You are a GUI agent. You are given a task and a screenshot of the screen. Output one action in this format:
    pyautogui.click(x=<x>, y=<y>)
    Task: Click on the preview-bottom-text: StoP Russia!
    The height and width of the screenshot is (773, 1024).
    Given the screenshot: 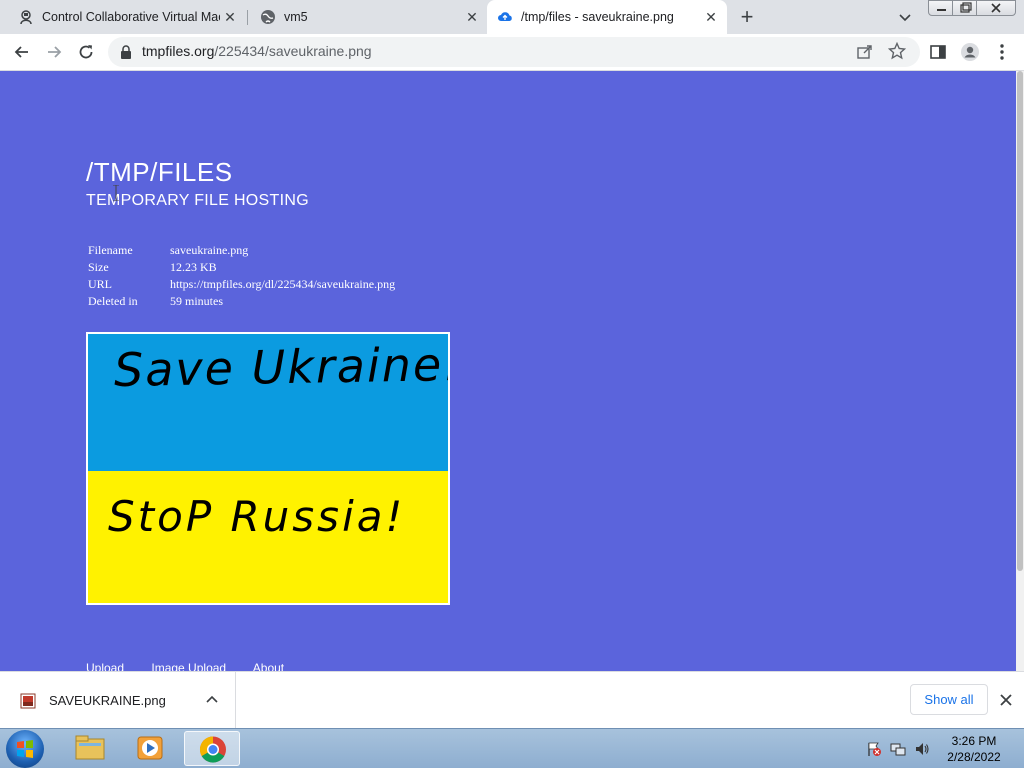 What is the action you would take?
    pyautogui.click(x=257, y=516)
    